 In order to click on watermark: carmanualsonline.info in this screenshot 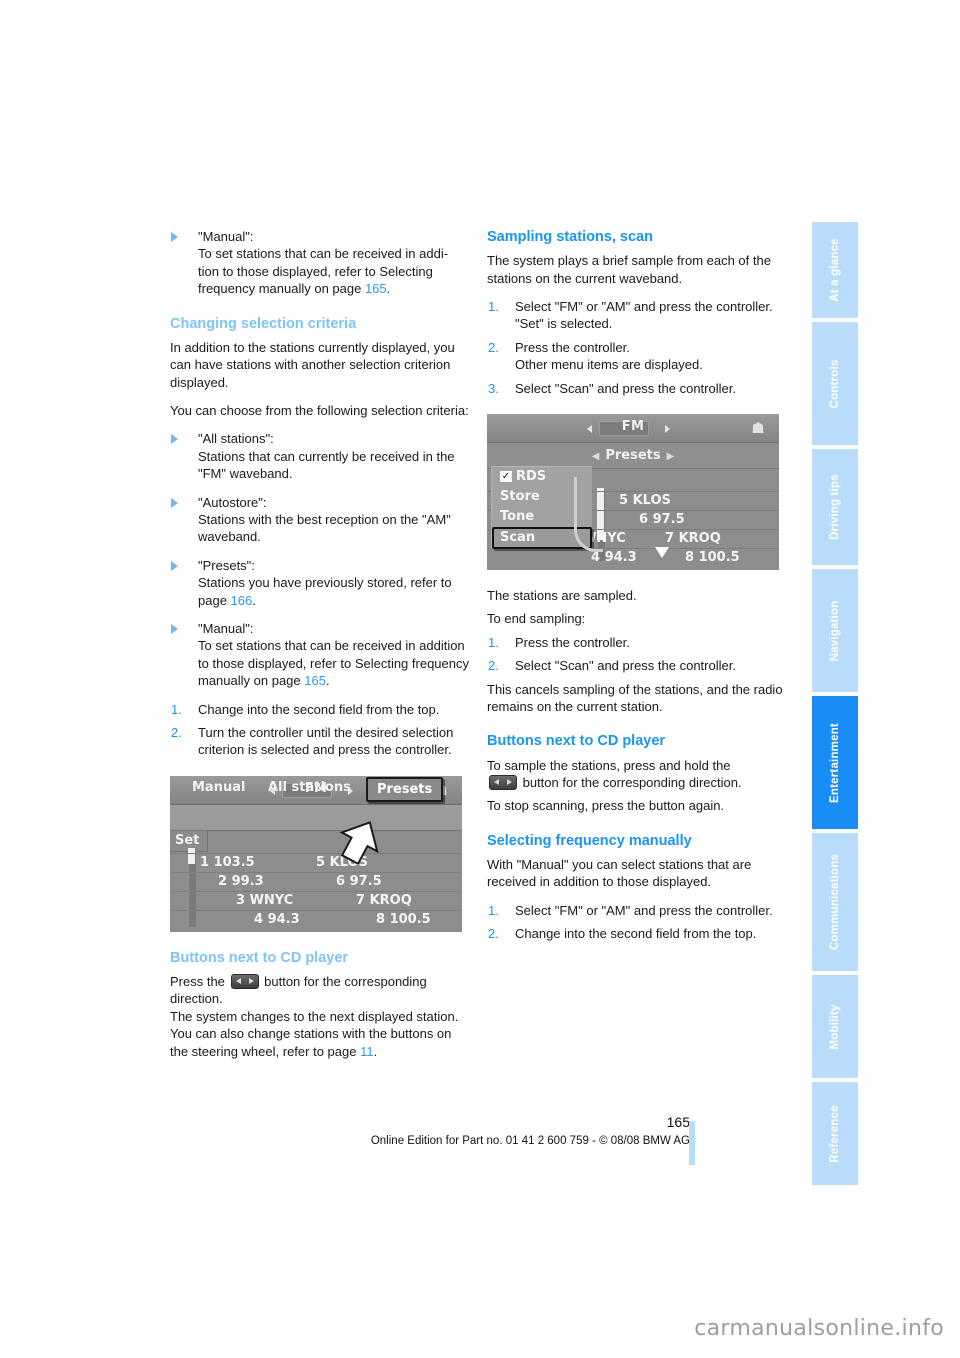, I will do `click(819, 1328)`.